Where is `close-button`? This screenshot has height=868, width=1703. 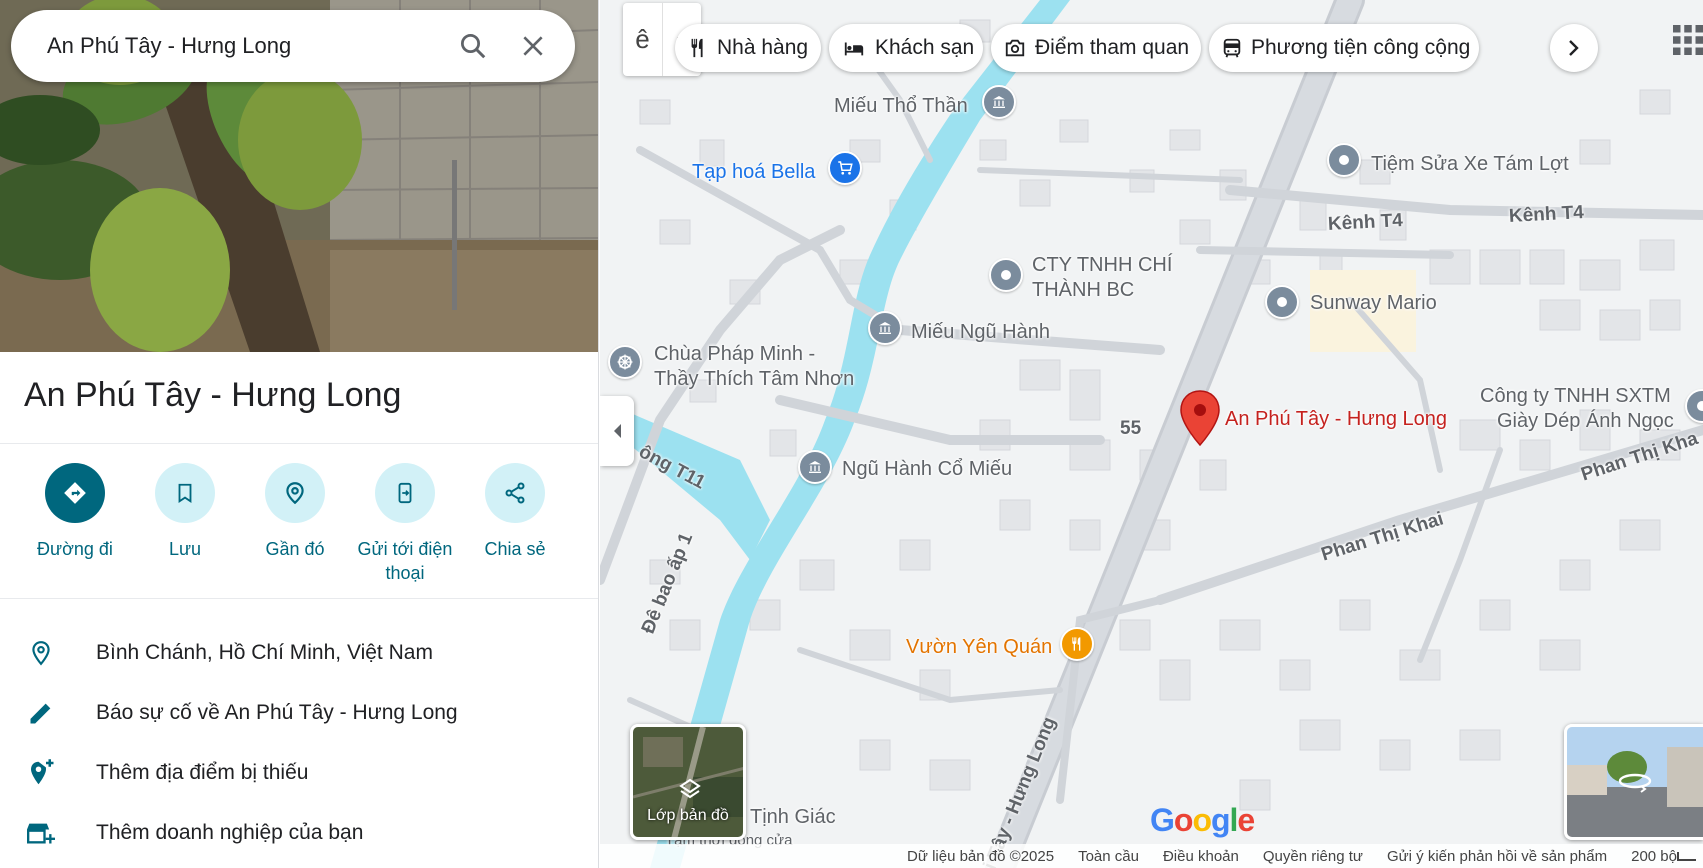
close-button is located at coordinates (533, 46).